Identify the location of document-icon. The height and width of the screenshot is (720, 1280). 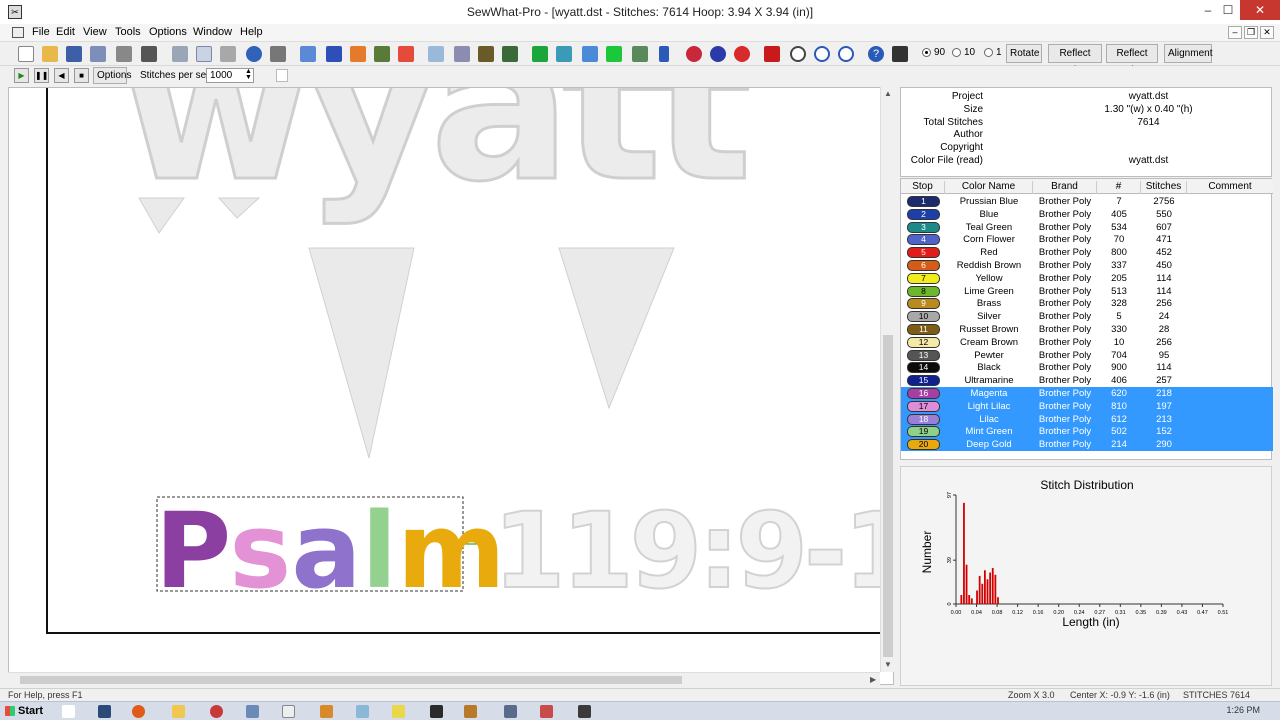
(18, 32).